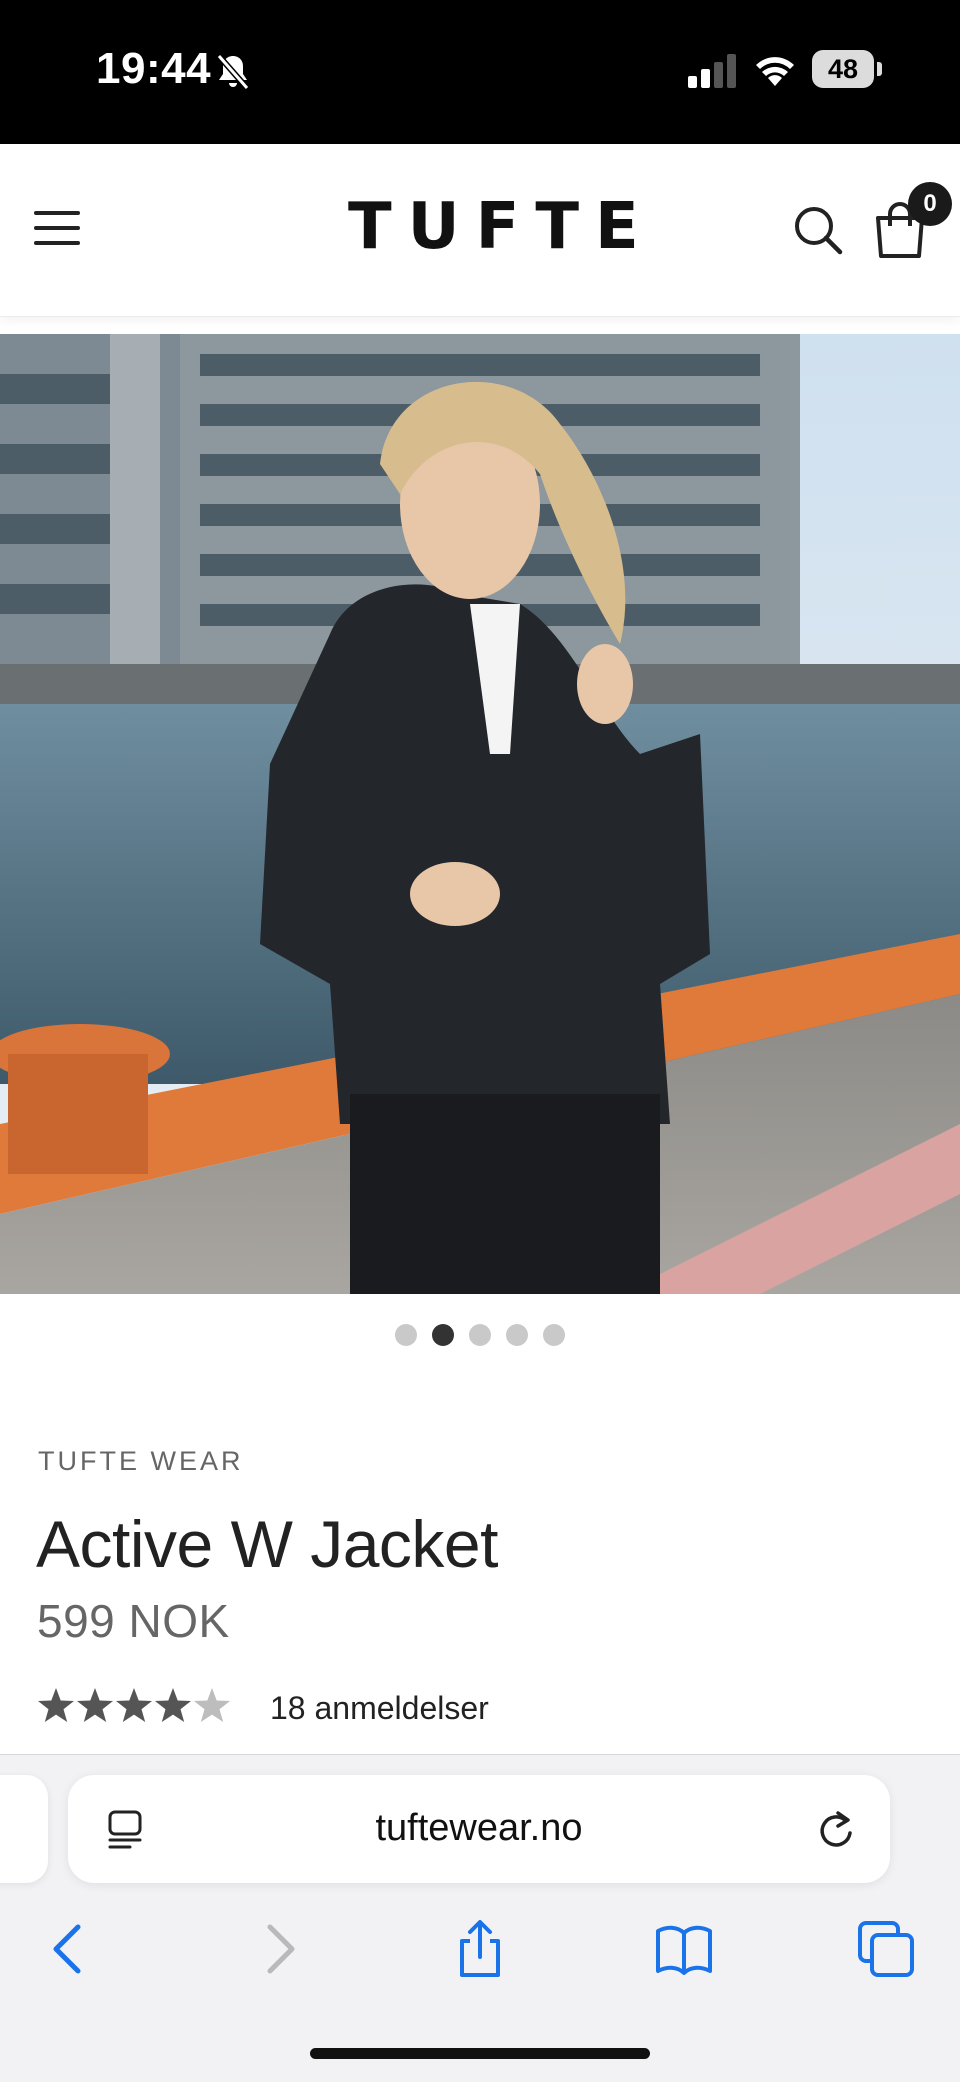  Describe the element at coordinates (775, 71) in the screenshot. I see `wifi-icon` at that location.